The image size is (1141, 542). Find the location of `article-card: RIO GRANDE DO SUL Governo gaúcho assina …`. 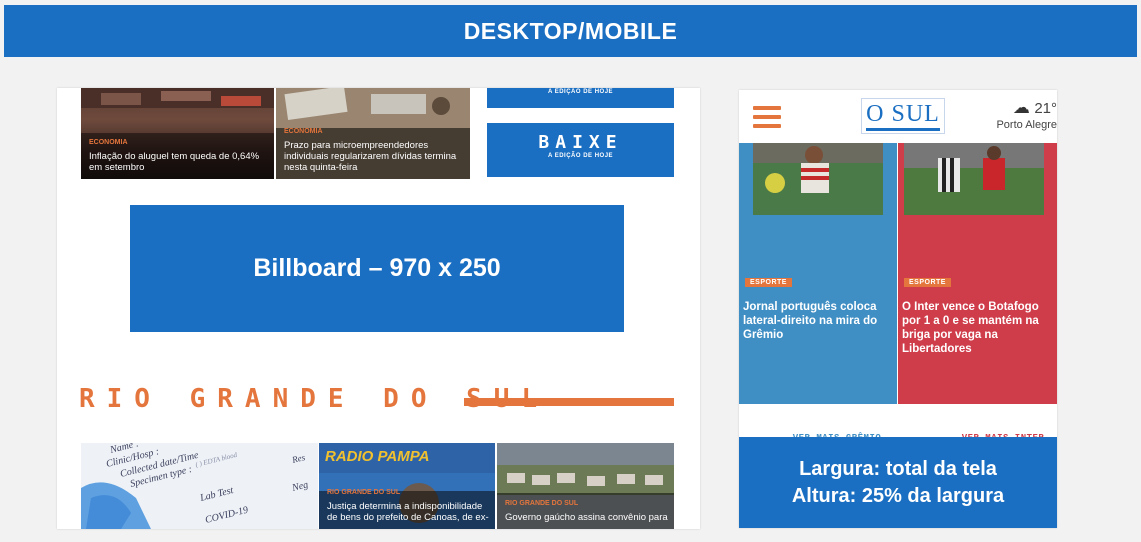

article-card: RIO GRANDE DO SUL Governo gaúcho assina … is located at coordinates (585, 486).